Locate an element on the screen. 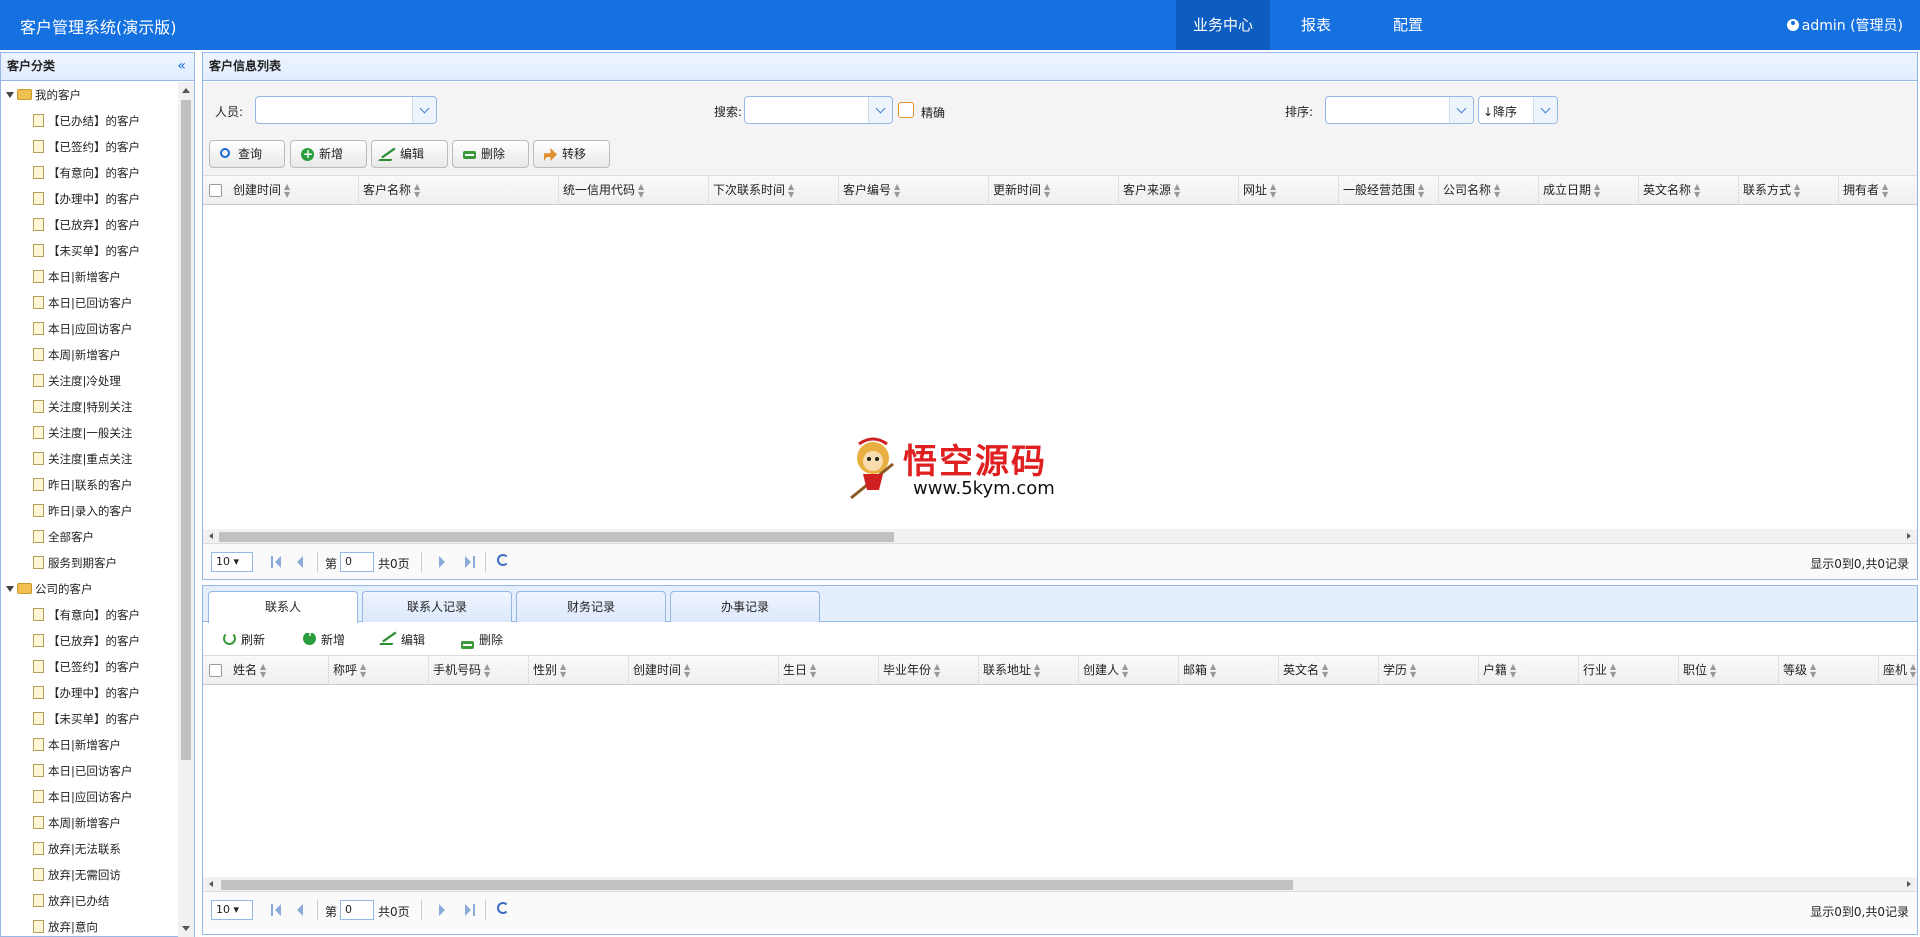 Image resolution: width=1920 pixels, height=937 pixels. search-input is located at coordinates (818, 110).